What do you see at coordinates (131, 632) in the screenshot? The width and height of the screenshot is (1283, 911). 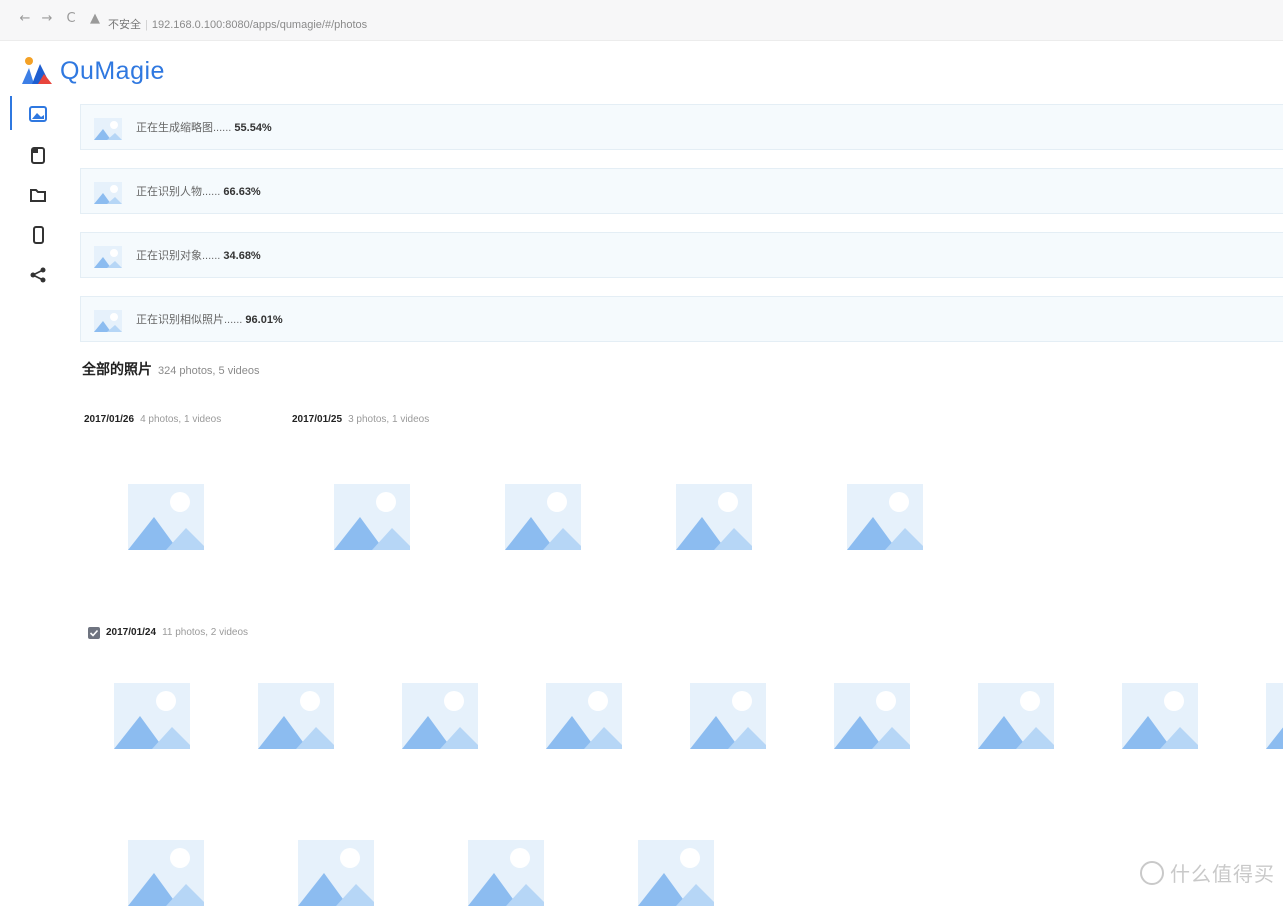 I see `group-date: 2017/01/24` at bounding box center [131, 632].